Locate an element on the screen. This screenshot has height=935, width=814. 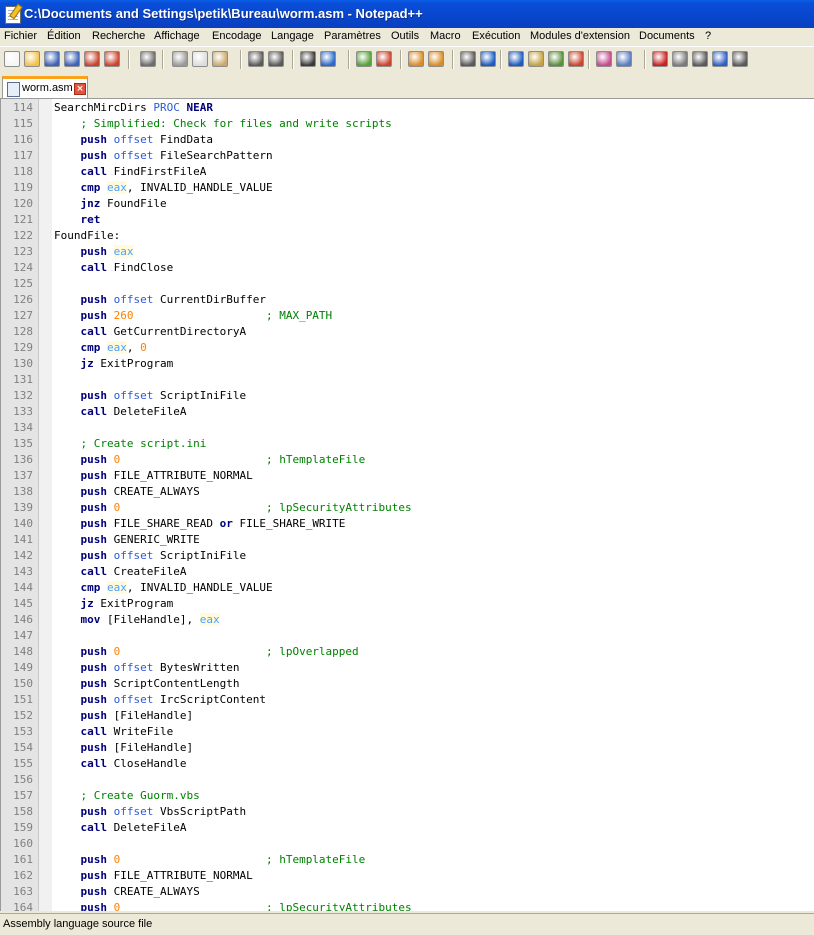
menu-item-encodage: Encodage is located at coordinates (237, 36).